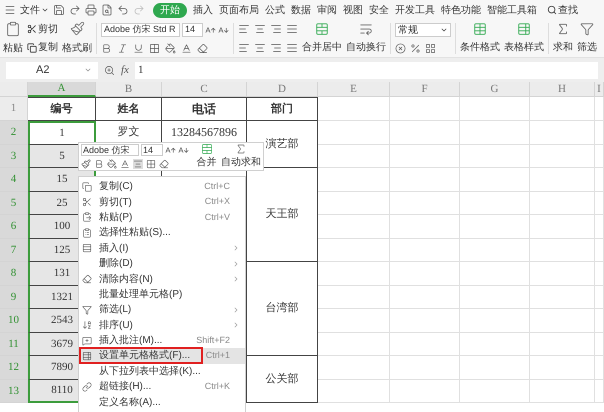 The width and height of the screenshot is (604, 412). What do you see at coordinates (461, 10) in the screenshot?
I see `ribbon-tab: 特色功能` at bounding box center [461, 10].